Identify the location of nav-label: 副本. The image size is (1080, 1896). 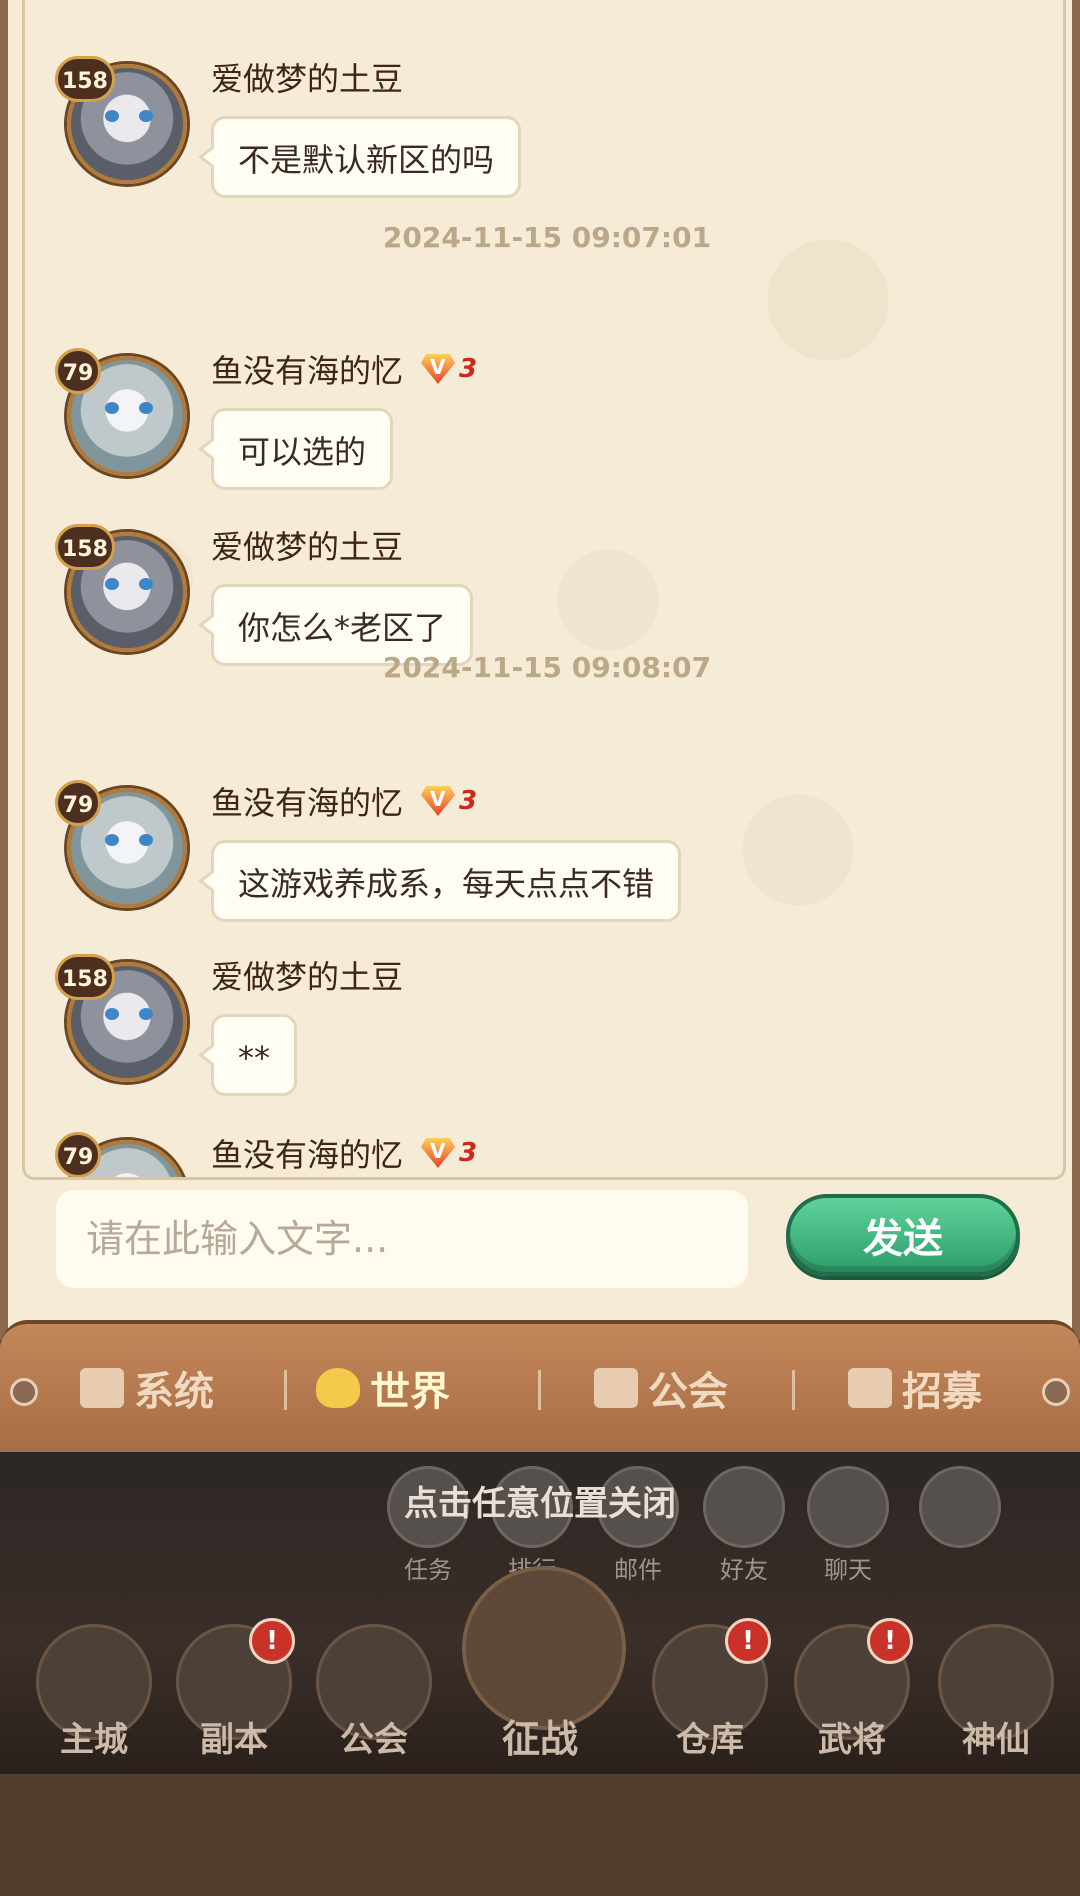
(234, 1740).